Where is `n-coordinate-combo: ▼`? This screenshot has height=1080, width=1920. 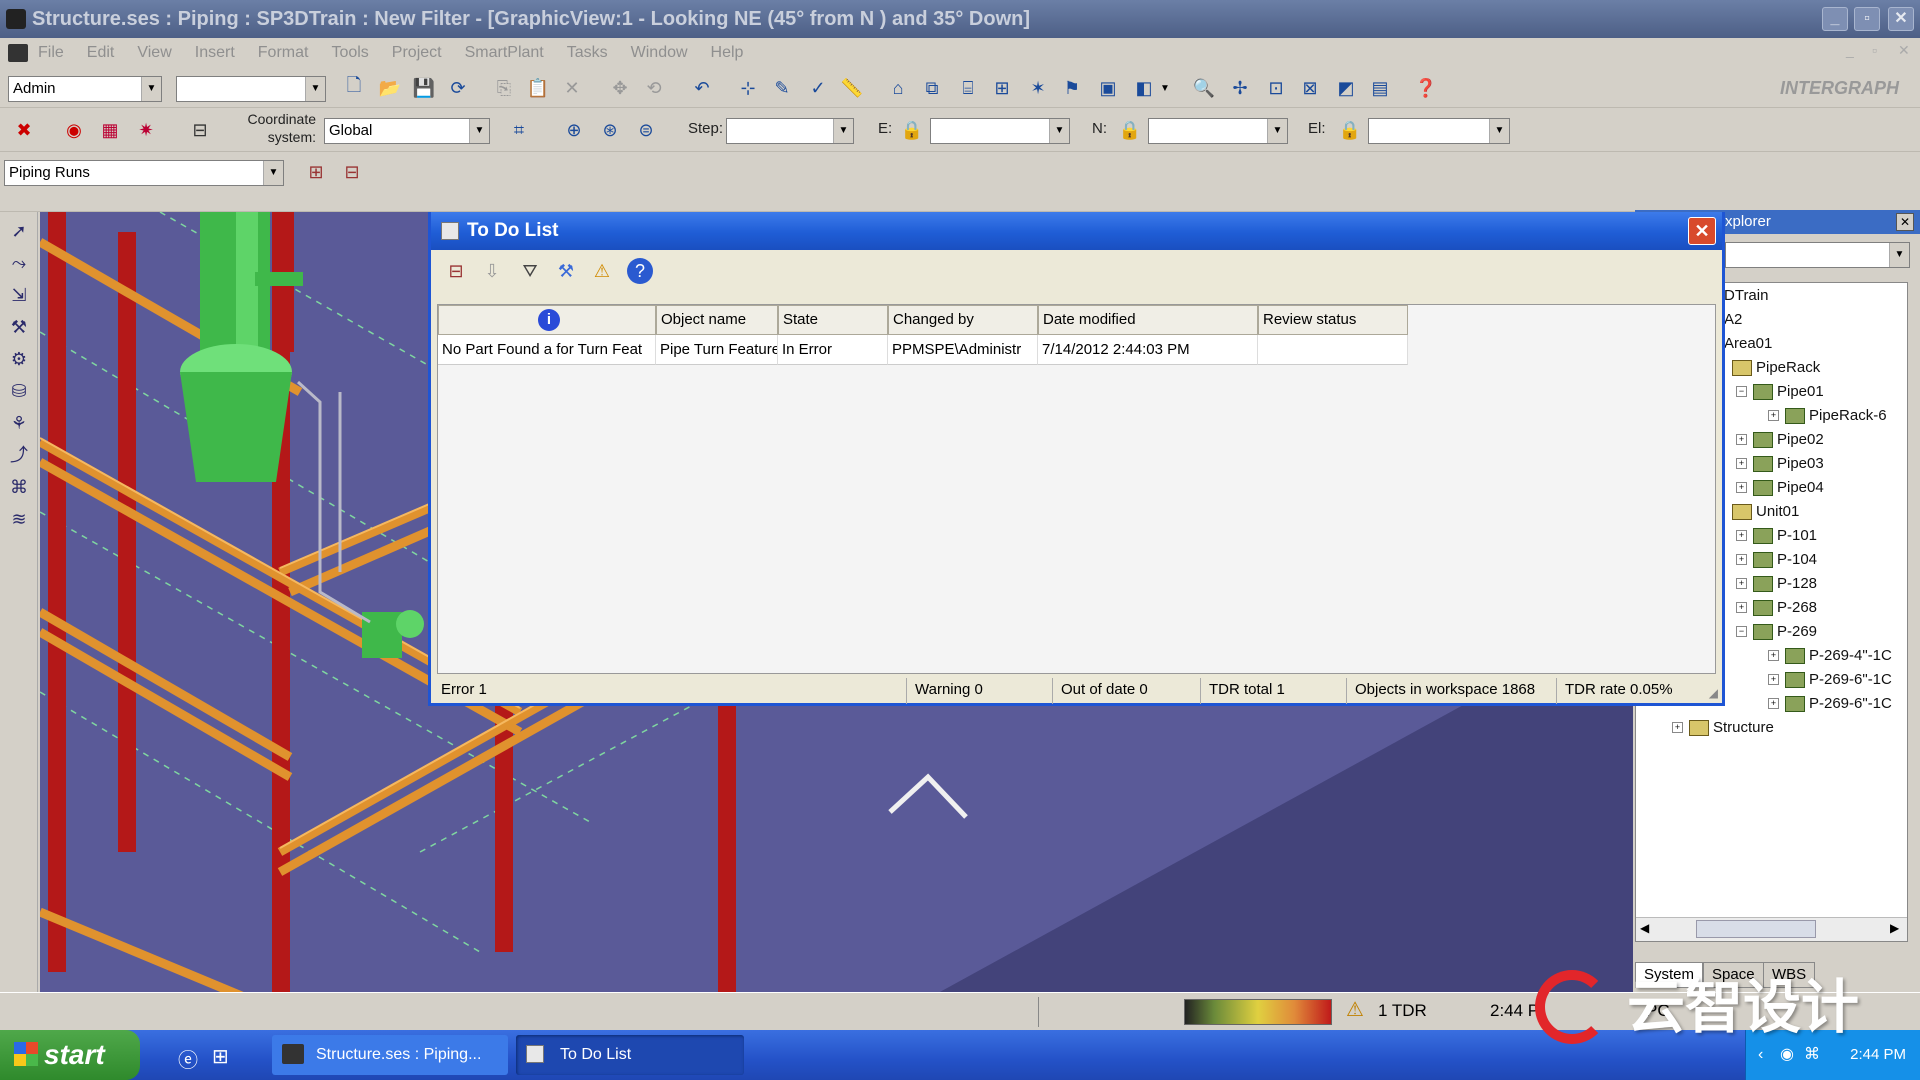 n-coordinate-combo: ▼ is located at coordinates (1218, 131).